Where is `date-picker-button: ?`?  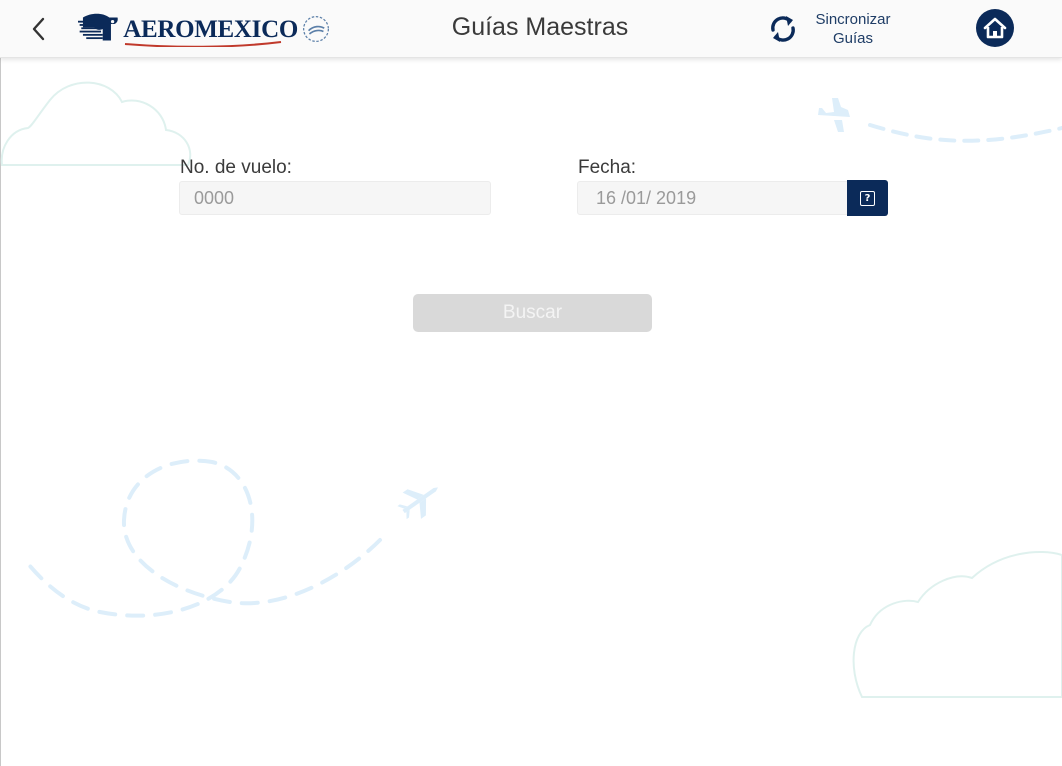
date-picker-button: ? is located at coordinates (867, 198).